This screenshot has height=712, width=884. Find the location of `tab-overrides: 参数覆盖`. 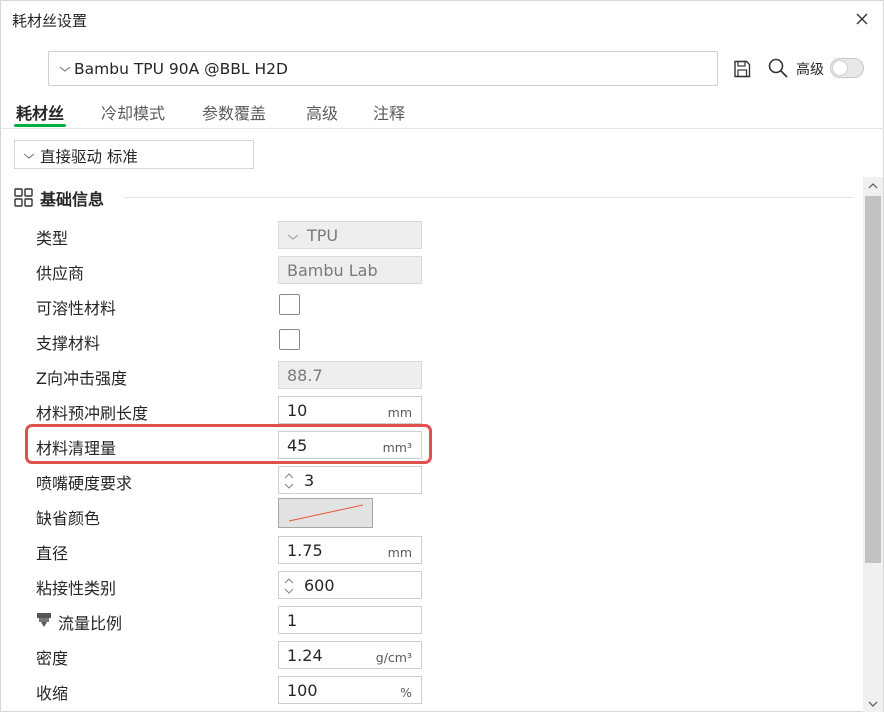

tab-overrides: 参数覆盖 is located at coordinates (234, 114).